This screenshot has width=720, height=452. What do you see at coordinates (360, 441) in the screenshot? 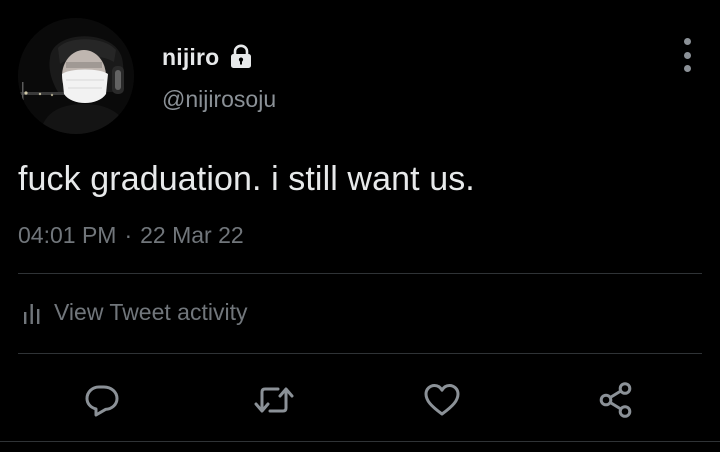
I see `bottom-divider` at bounding box center [360, 441].